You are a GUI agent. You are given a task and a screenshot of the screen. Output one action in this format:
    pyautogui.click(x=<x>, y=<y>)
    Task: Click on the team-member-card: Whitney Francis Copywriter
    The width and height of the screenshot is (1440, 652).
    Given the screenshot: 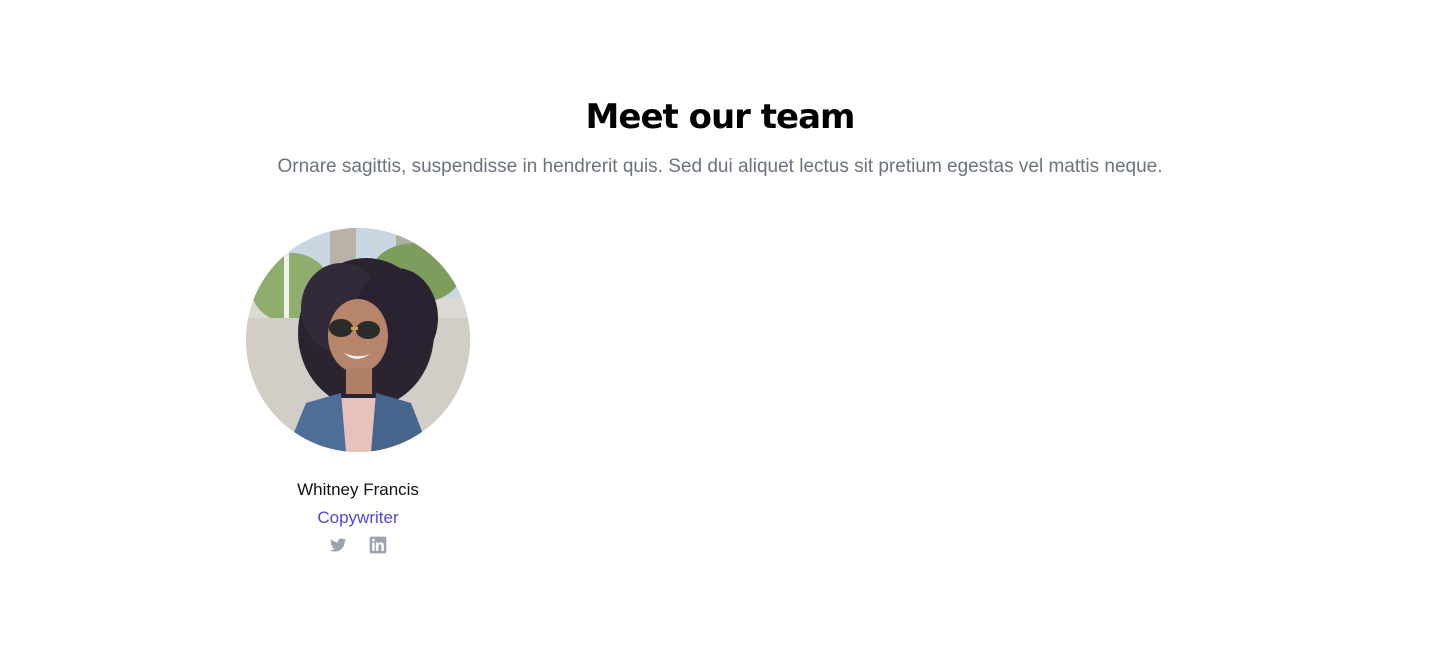 What is the action you would take?
    pyautogui.click(x=358, y=391)
    